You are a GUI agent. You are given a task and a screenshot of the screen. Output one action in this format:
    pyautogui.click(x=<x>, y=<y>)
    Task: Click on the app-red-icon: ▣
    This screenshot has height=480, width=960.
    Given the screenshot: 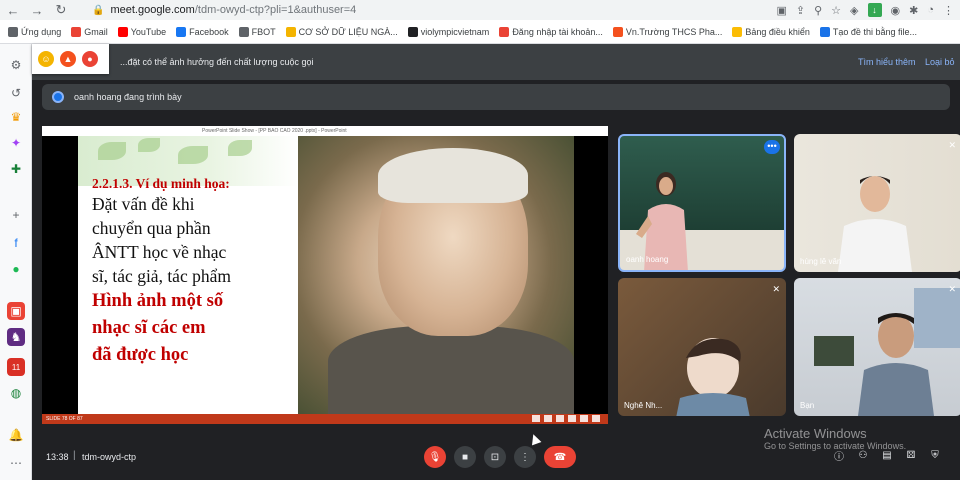 What is the action you would take?
    pyautogui.click(x=16, y=311)
    